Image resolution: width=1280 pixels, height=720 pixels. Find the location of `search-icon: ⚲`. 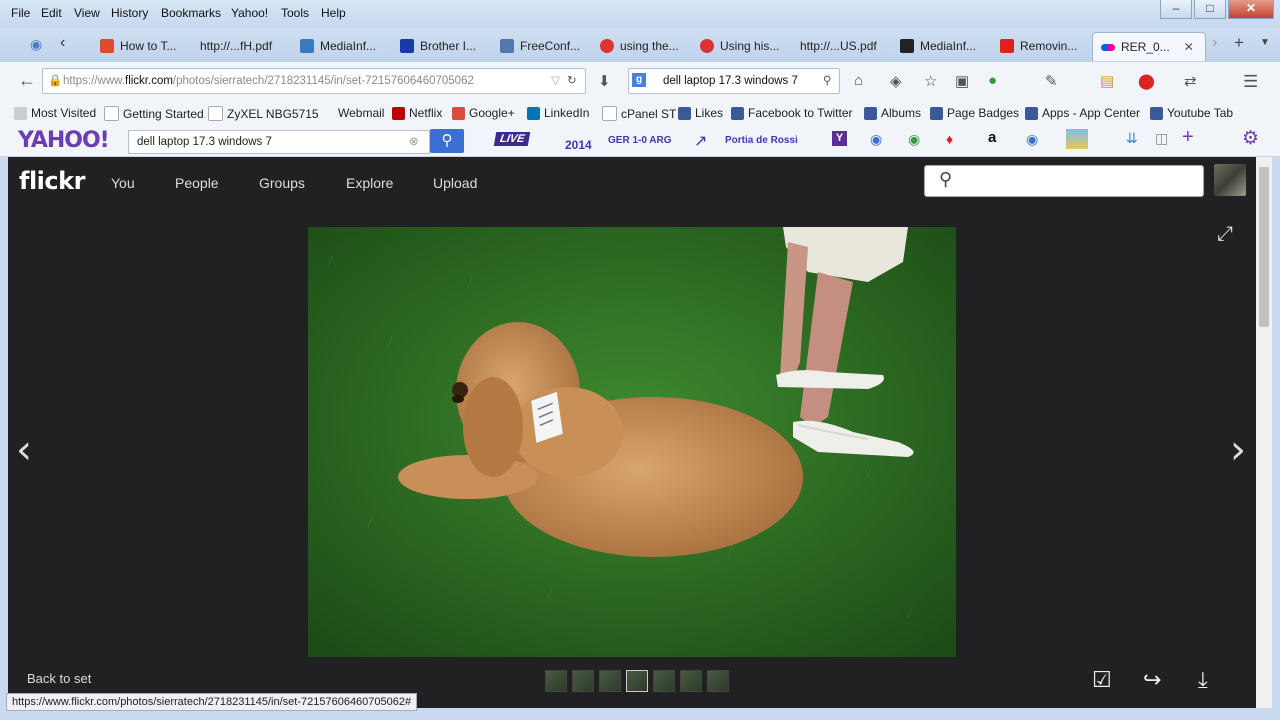

search-icon: ⚲ is located at coordinates (827, 81).